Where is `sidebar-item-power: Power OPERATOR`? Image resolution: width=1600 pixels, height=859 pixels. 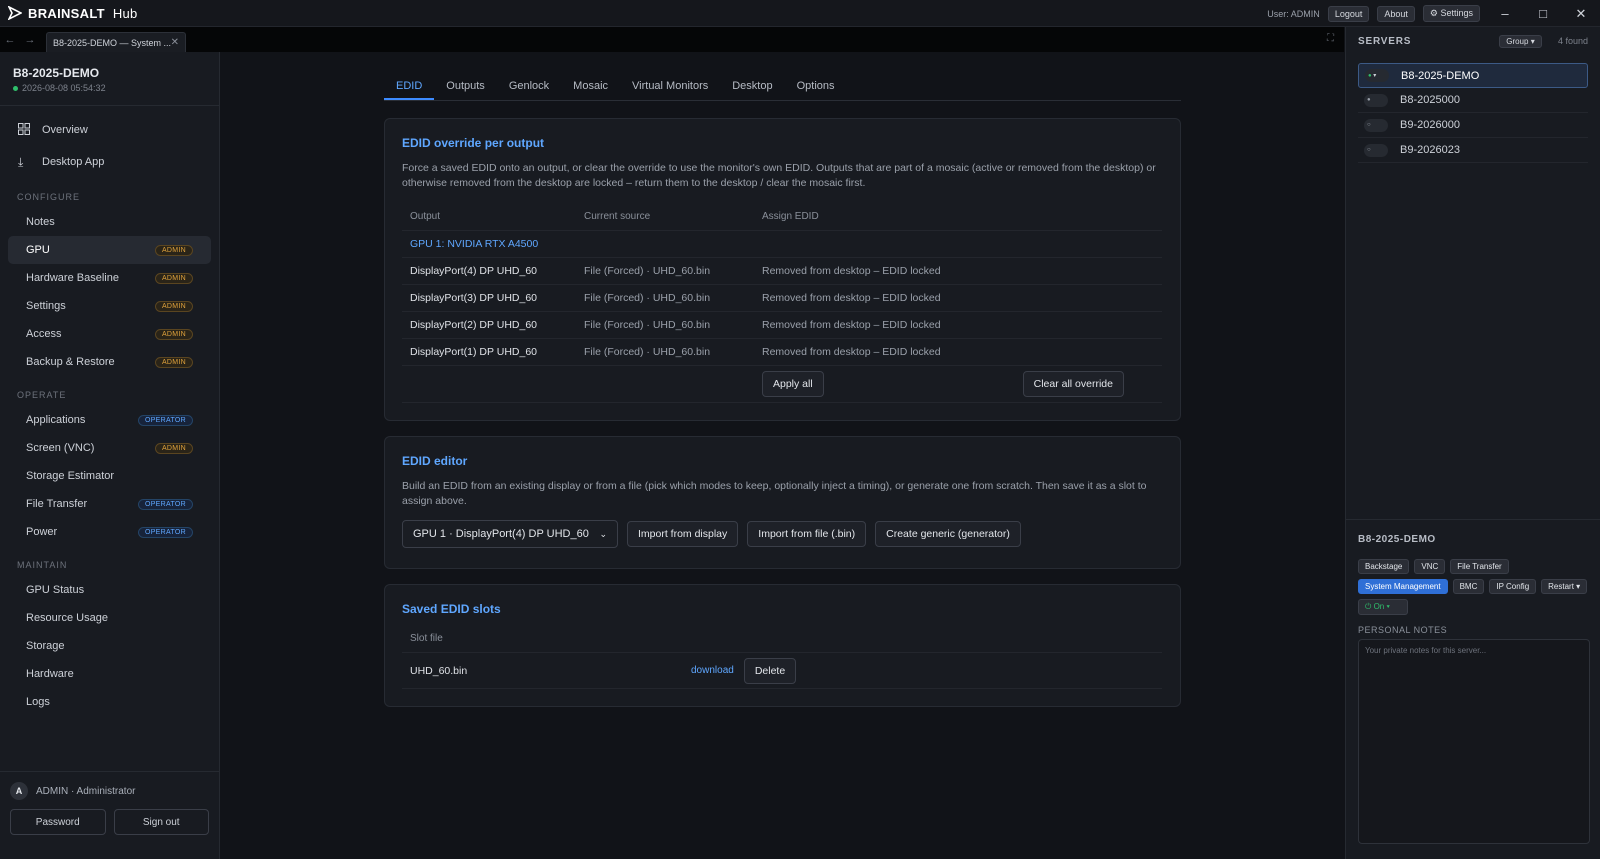
sidebar-item-power: Power OPERATOR is located at coordinates (109, 532).